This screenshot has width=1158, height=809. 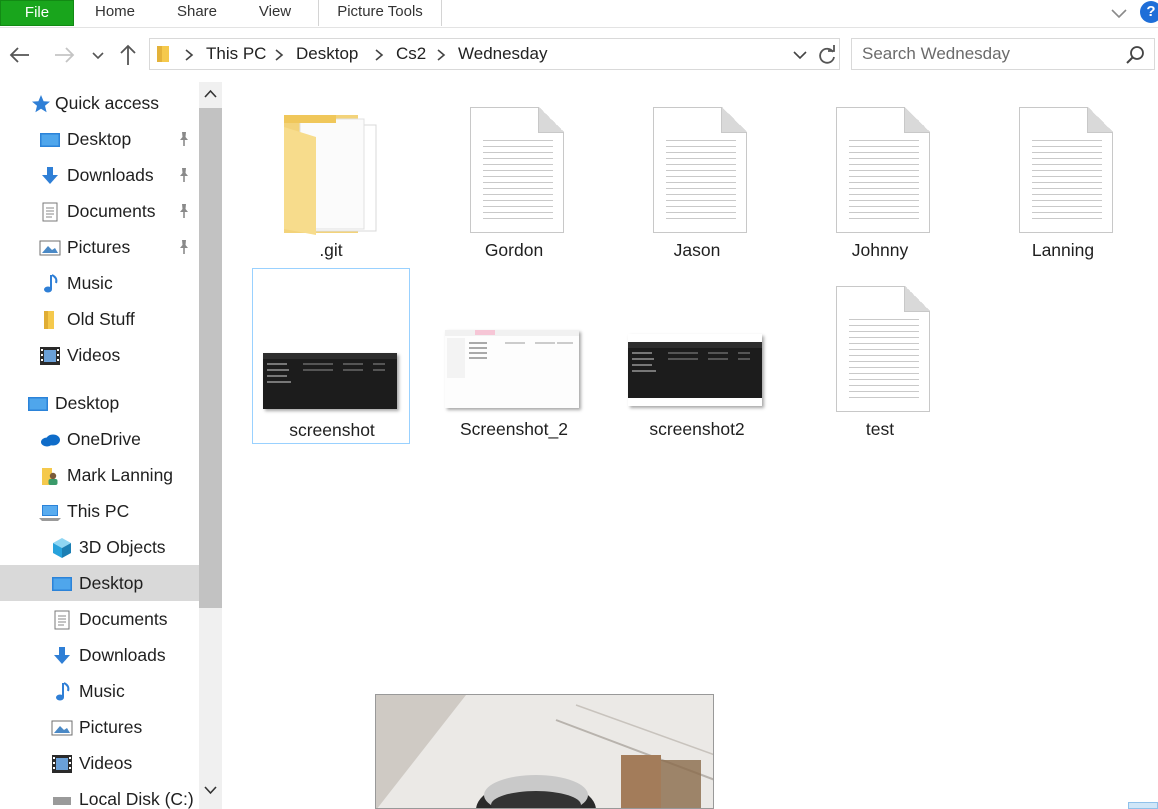 What do you see at coordinates (197, 13) in the screenshot?
I see `tab-share: Share` at bounding box center [197, 13].